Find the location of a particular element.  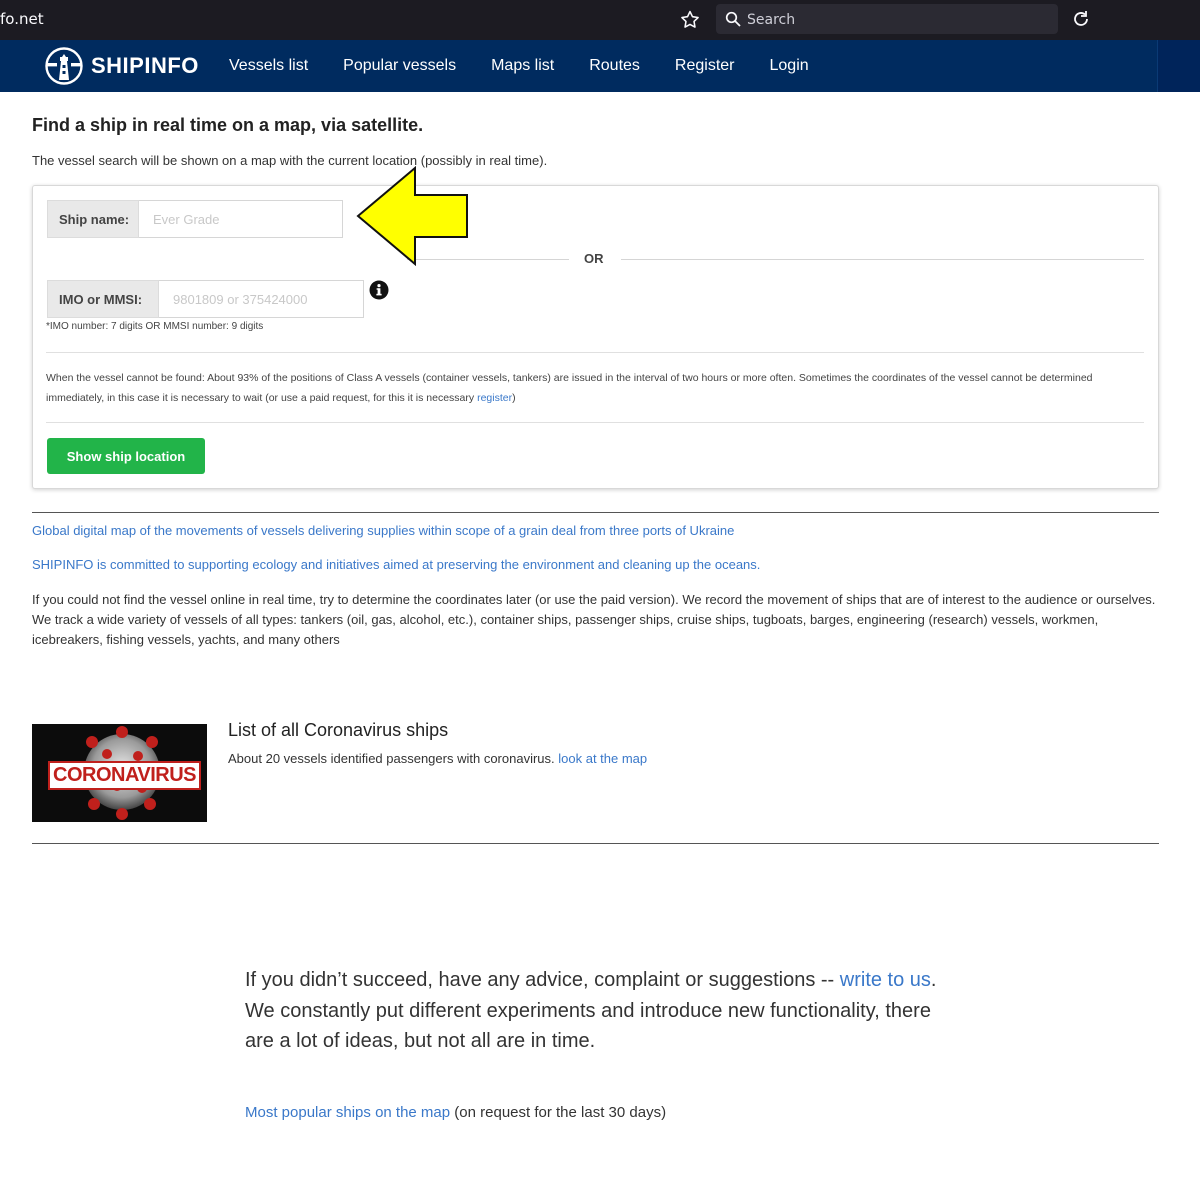

url-bar: fo.net is located at coordinates (22, 19).